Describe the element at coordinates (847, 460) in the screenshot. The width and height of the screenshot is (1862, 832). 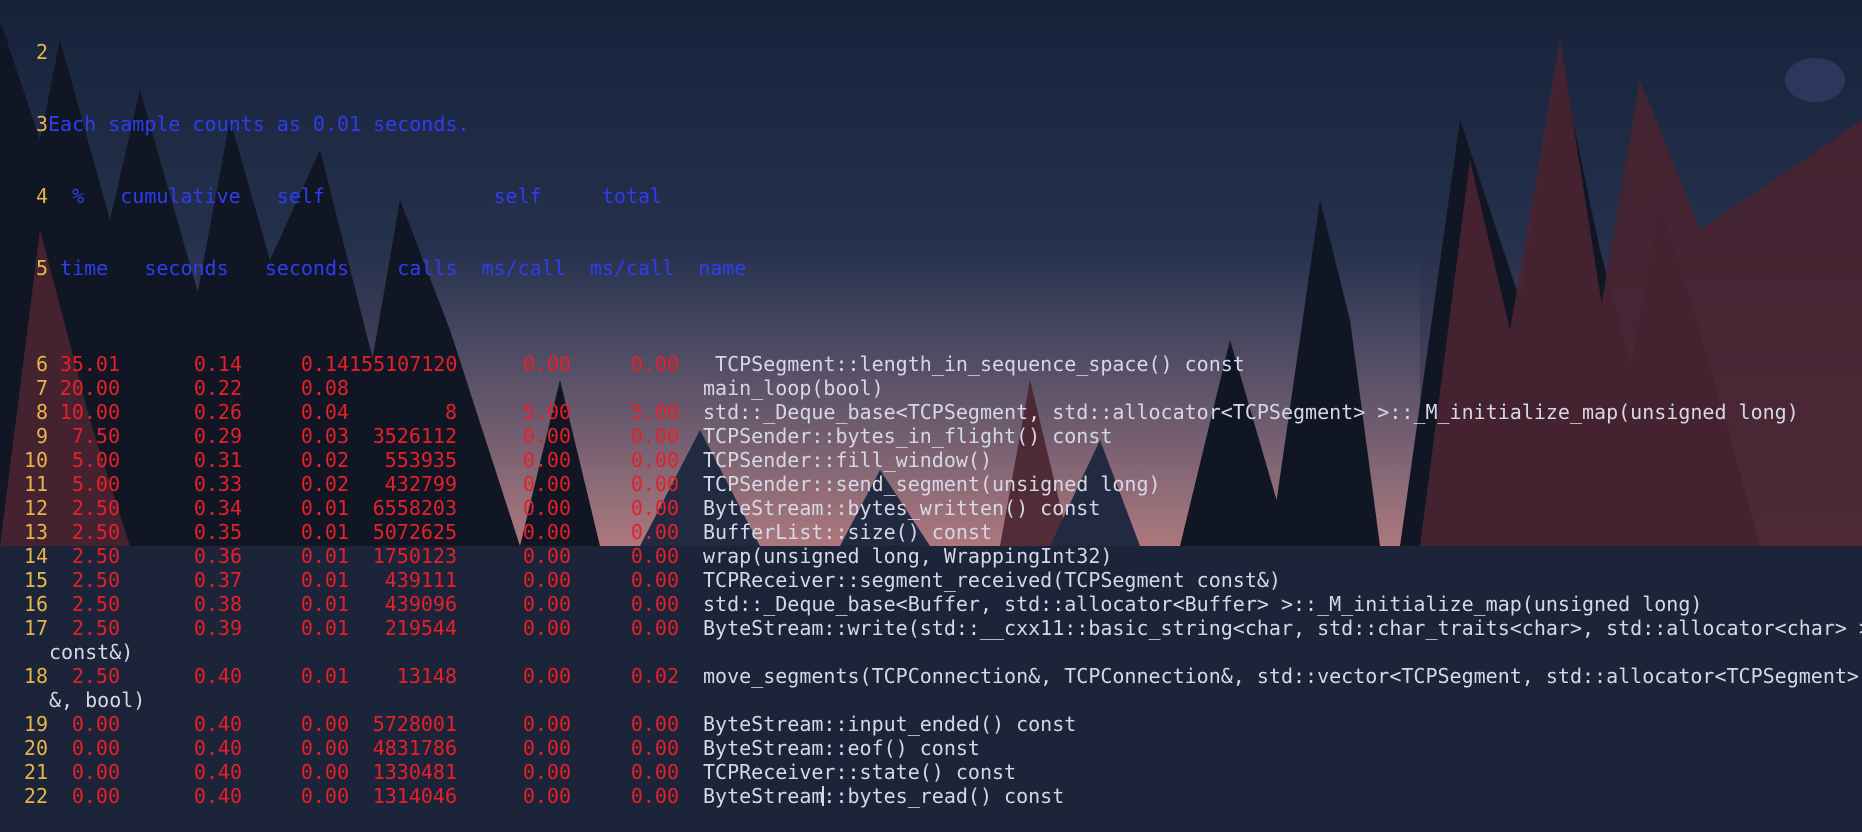
I see `function-name: TCPSender::fill_window()` at that location.